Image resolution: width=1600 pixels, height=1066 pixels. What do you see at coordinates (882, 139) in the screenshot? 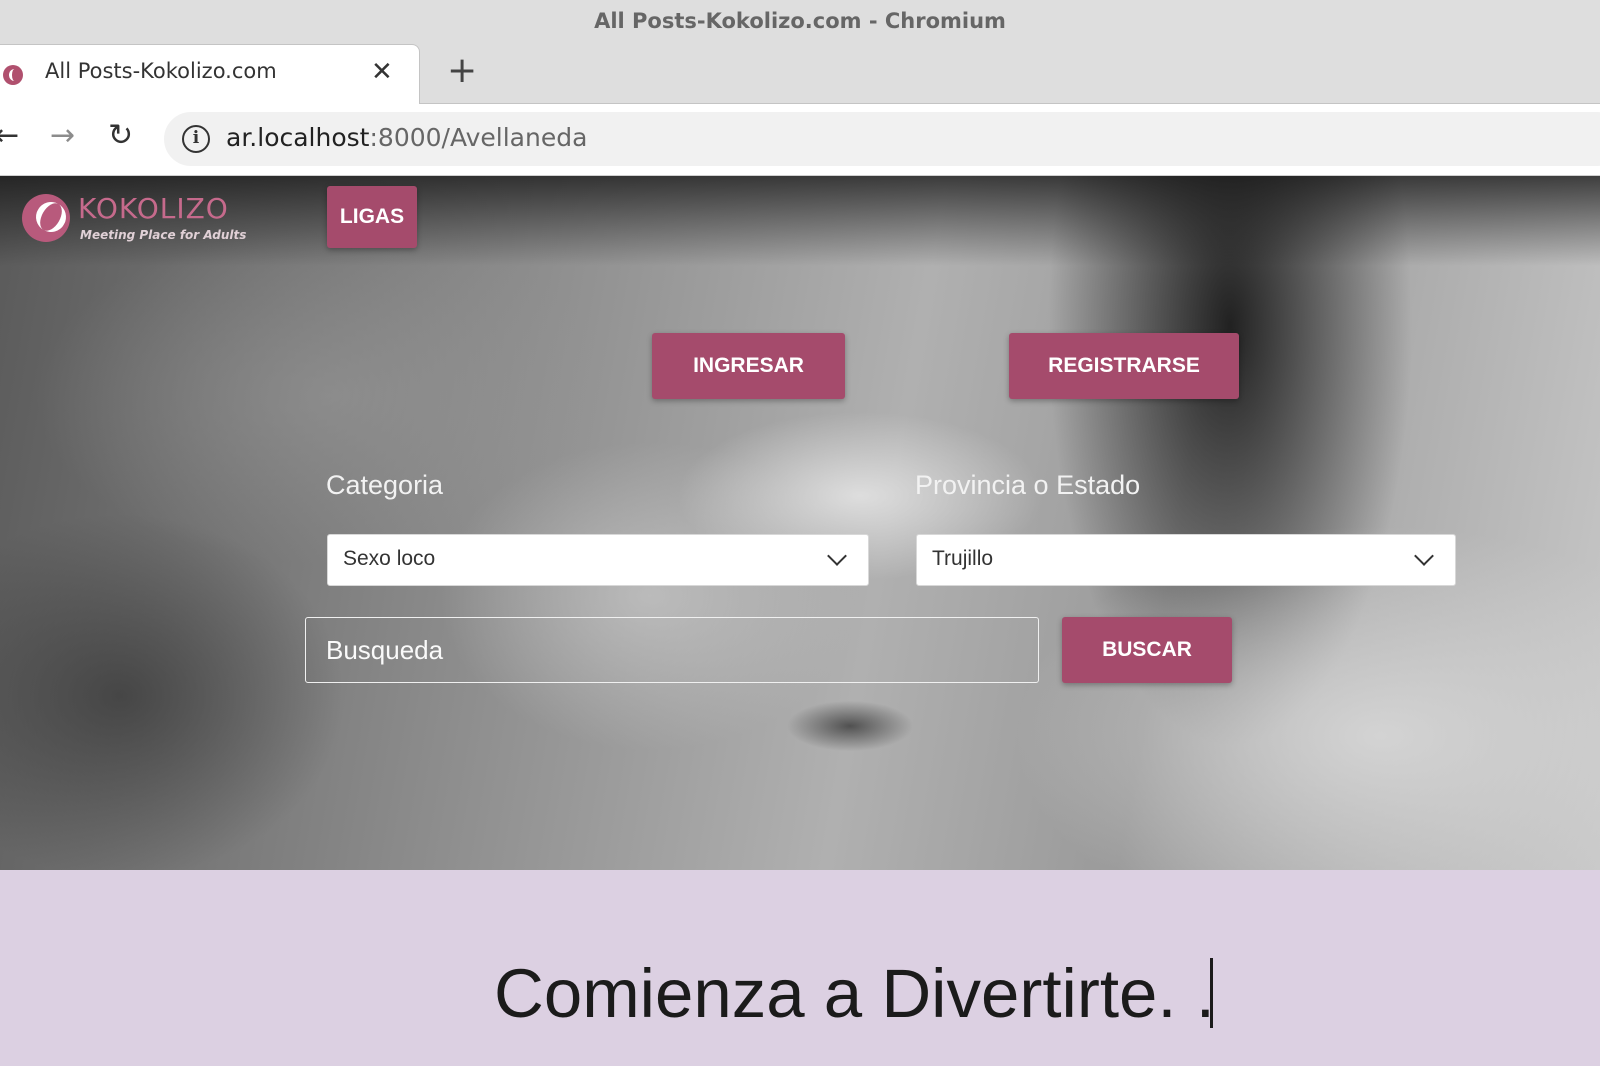
I see `address-bar: i ar.localhost:8000/Avellaneda` at bounding box center [882, 139].